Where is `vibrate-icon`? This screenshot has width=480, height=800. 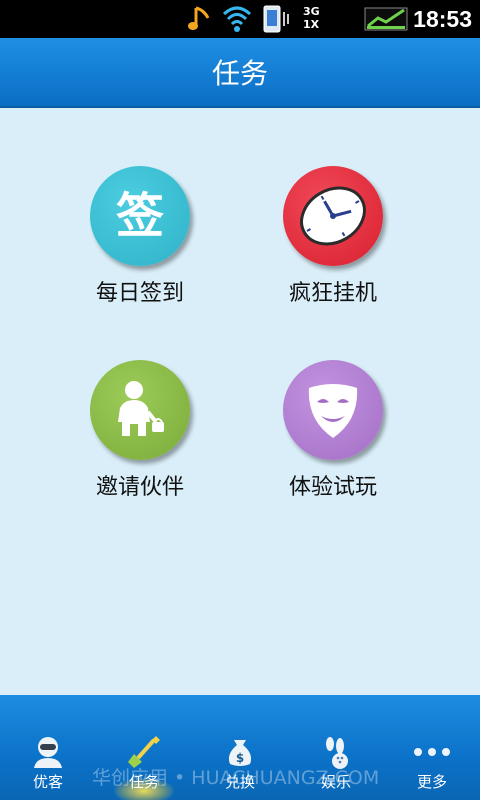 vibrate-icon is located at coordinates (276, 19).